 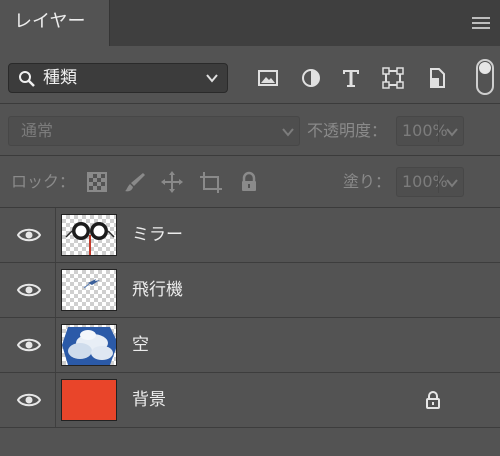 What do you see at coordinates (250, 400) in the screenshot?
I see `layer-row-background: 背景` at bounding box center [250, 400].